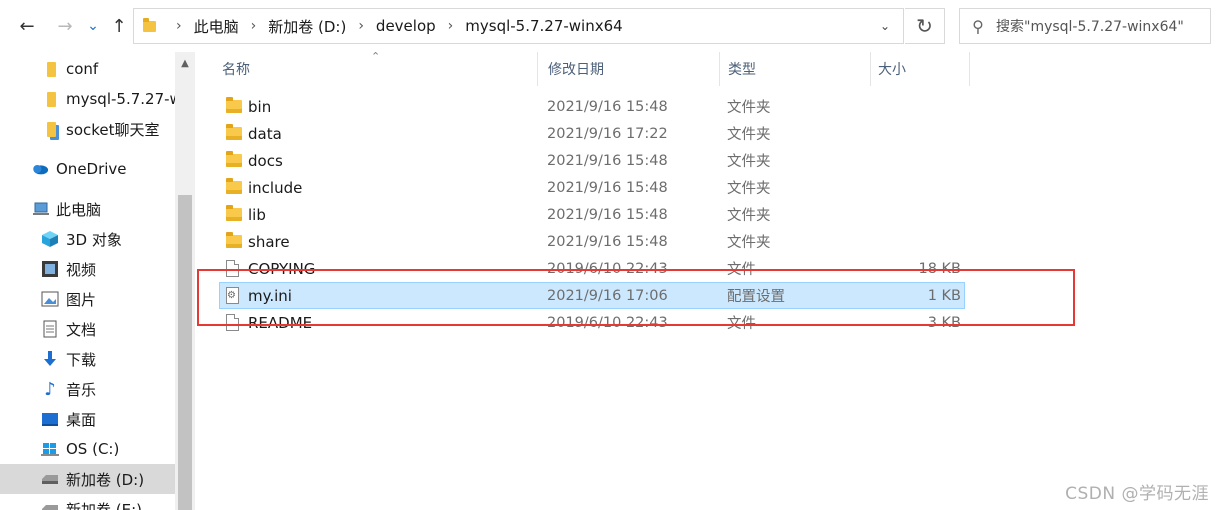  What do you see at coordinates (87, 239) in the screenshot?
I see `sidebar-item-3d-objects: 3D 对象` at bounding box center [87, 239].